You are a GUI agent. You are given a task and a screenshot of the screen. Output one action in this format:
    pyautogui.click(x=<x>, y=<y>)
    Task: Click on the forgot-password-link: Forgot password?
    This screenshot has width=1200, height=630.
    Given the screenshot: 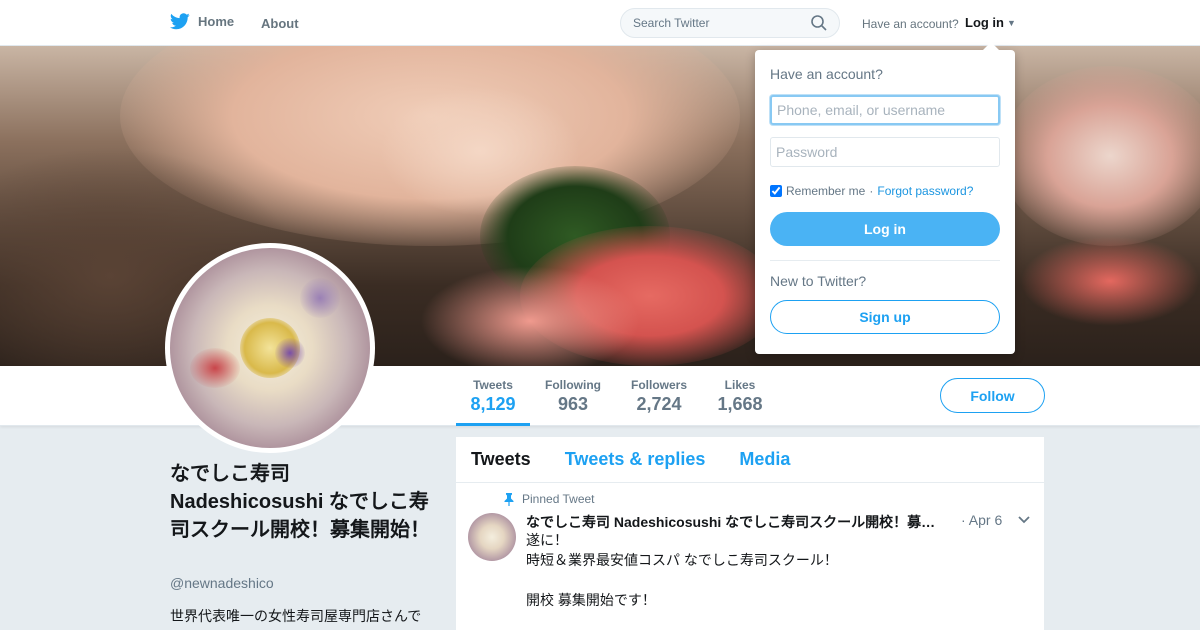 What is the action you would take?
    pyautogui.click(x=925, y=191)
    